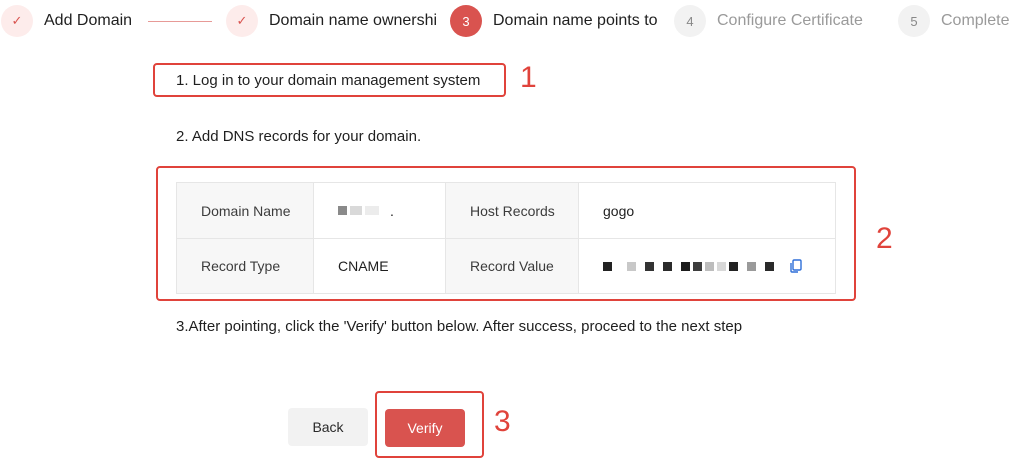 The image size is (1024, 466). What do you see at coordinates (528, 77) in the screenshot?
I see `annotation-1: 1` at bounding box center [528, 77].